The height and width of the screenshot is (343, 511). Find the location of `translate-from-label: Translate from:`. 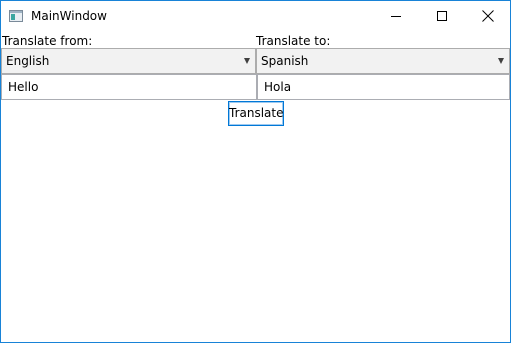

translate-from-label: Translate from: is located at coordinates (47, 41).